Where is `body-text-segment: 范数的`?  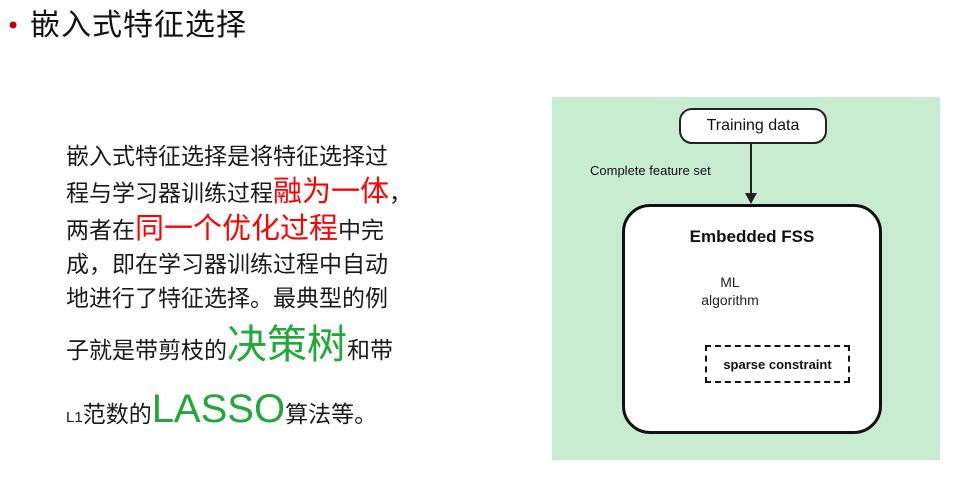
body-text-segment: 范数的 is located at coordinates (117, 415).